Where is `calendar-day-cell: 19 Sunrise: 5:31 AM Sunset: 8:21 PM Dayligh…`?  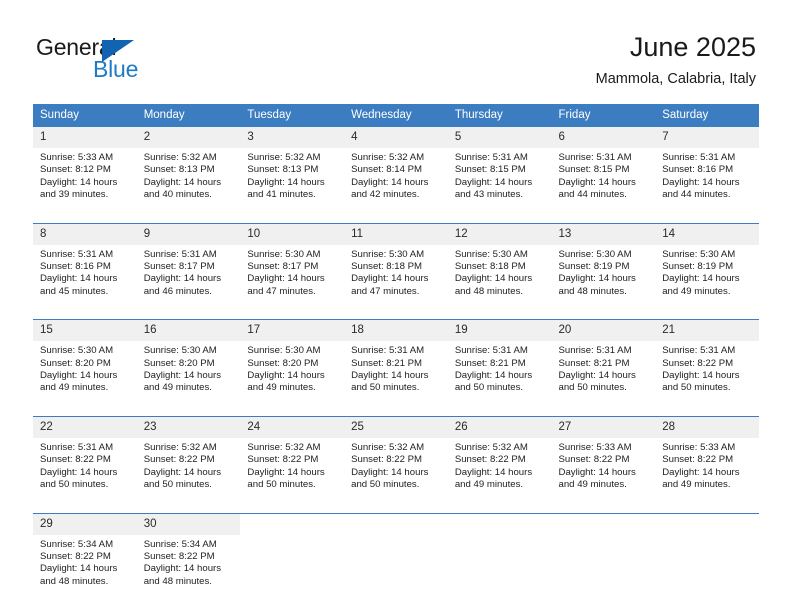 calendar-day-cell: 19 Sunrise: 5:31 AM Sunset: 8:21 PM Dayligh… is located at coordinates (499, 360).